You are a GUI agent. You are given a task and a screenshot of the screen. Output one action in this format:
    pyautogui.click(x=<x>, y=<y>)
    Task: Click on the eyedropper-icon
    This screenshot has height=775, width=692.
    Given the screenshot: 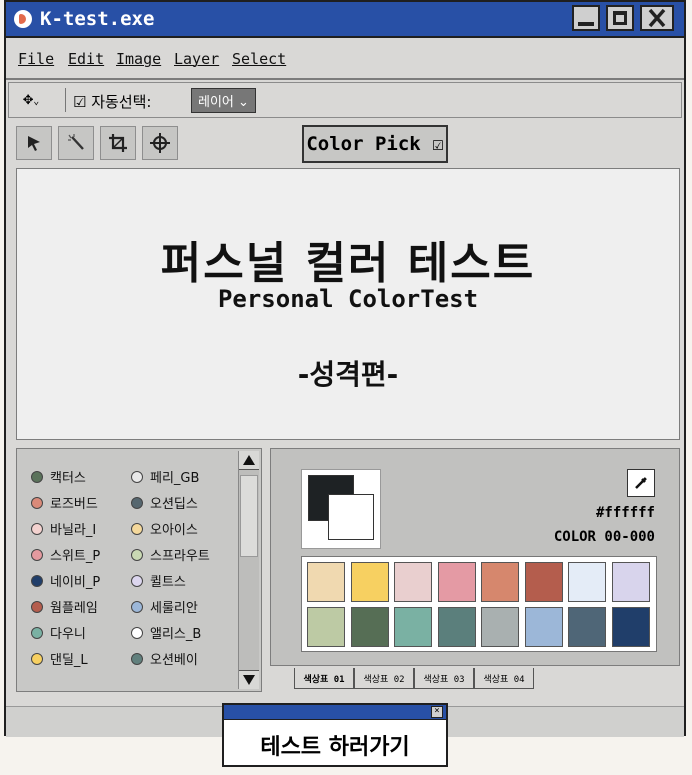 What is the action you would take?
    pyautogui.click(x=641, y=483)
    